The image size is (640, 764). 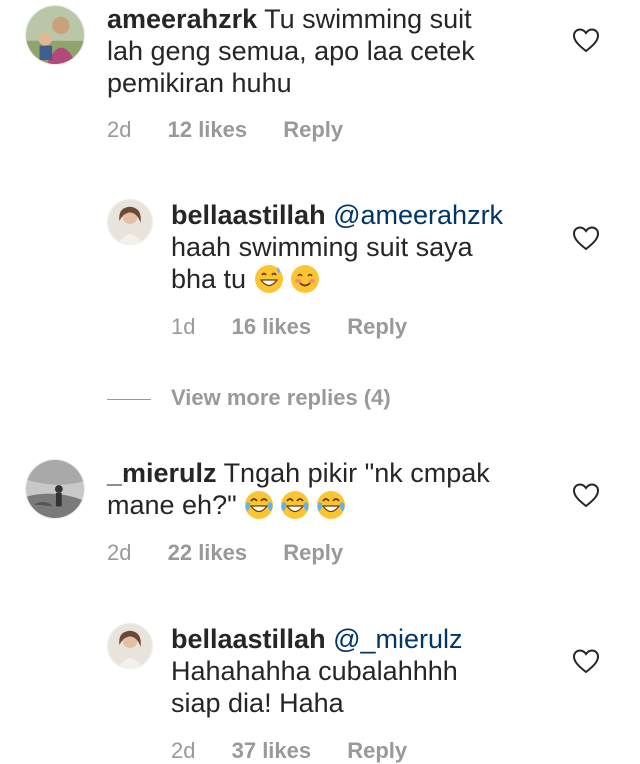 I want to click on comment-time: 1d, so click(x=183, y=326).